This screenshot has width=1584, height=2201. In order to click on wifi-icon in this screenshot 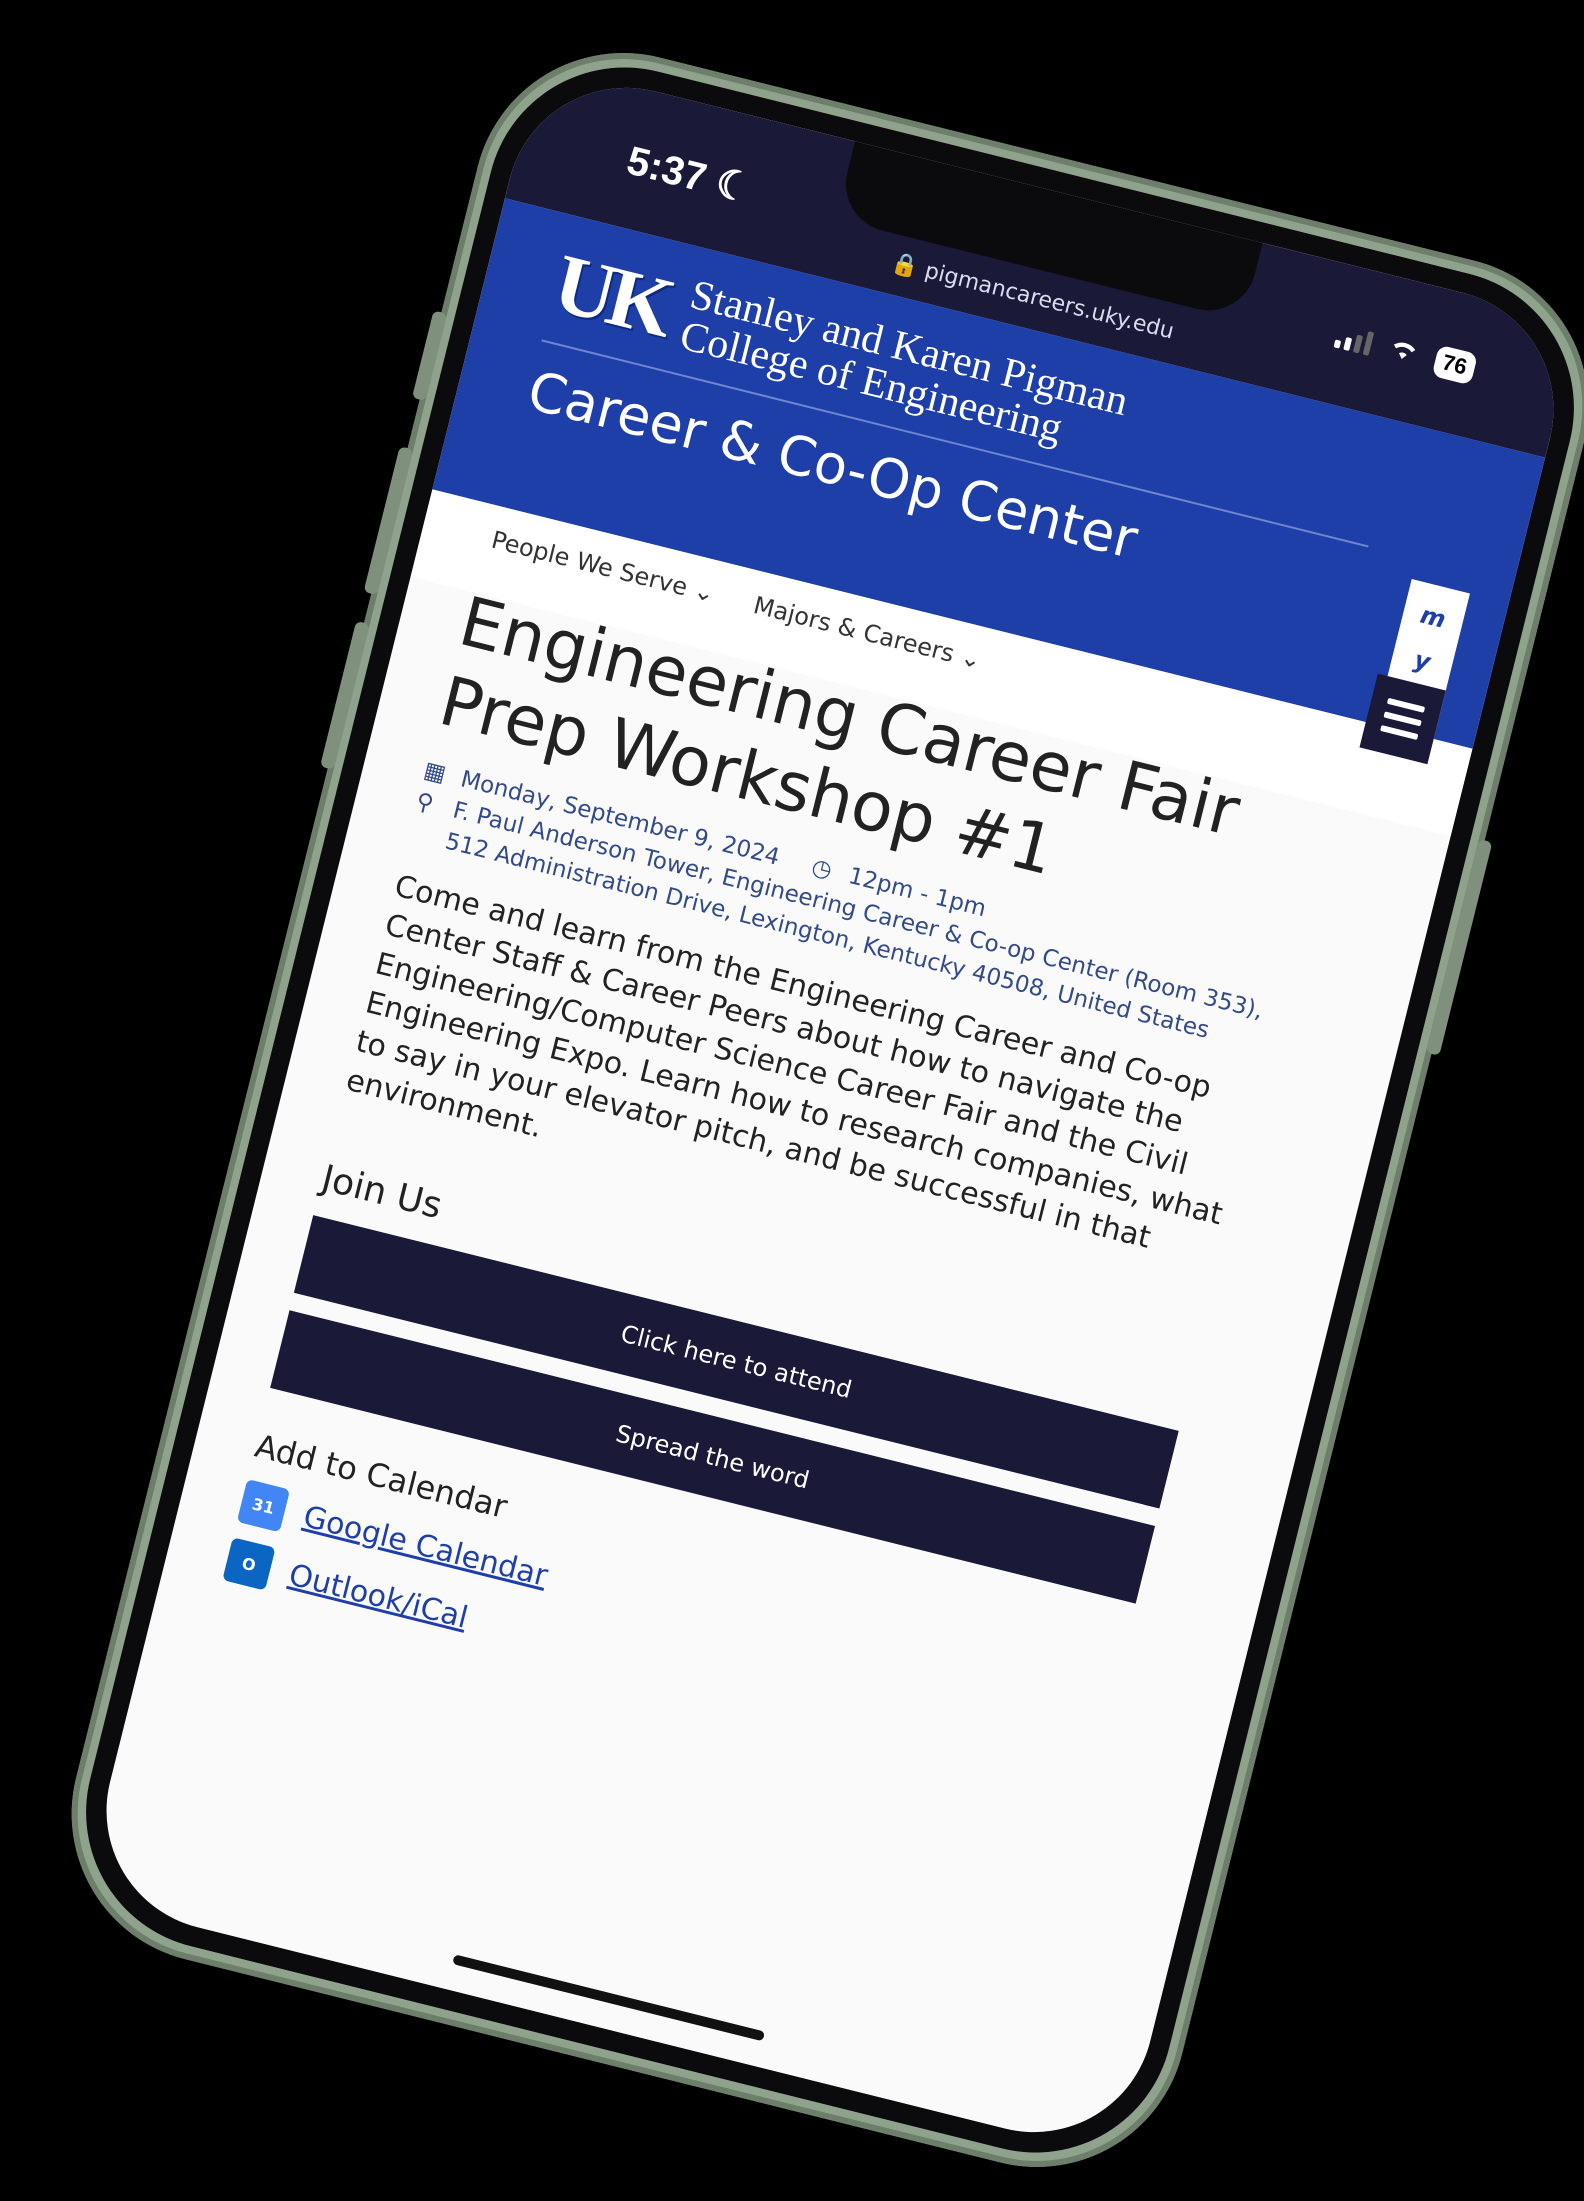, I will do `click(1403, 351)`.